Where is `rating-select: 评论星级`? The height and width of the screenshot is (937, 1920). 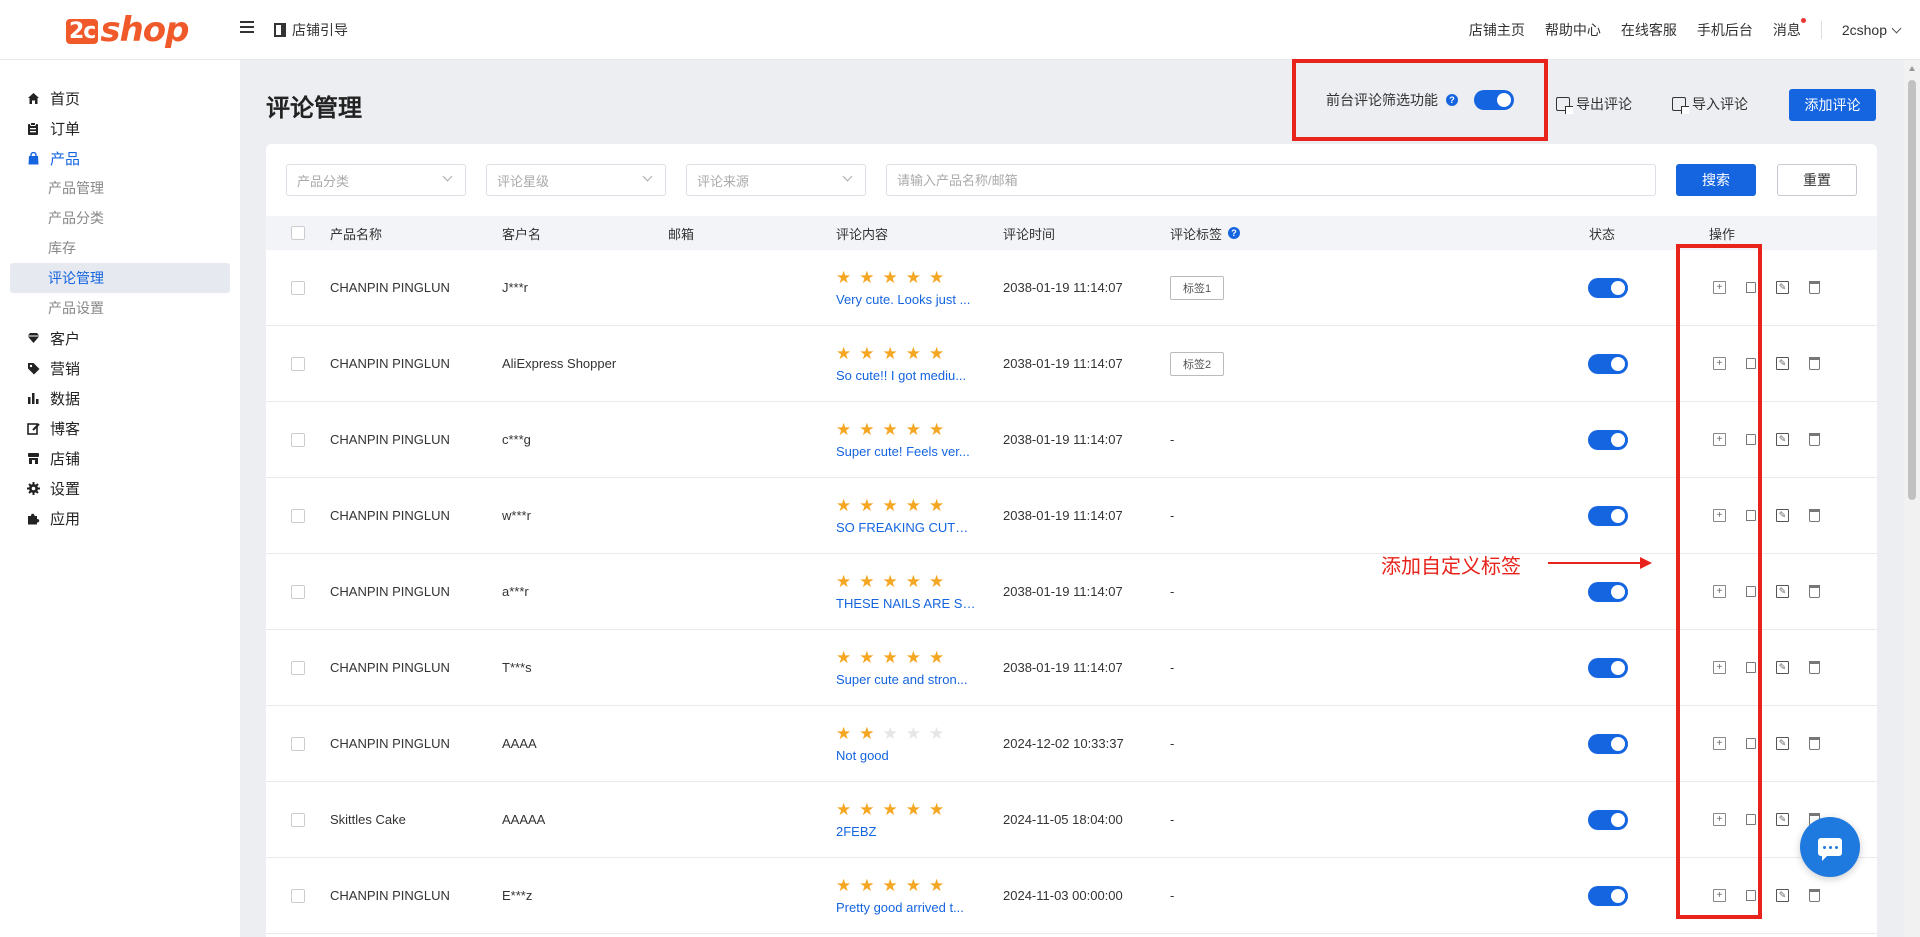
rating-select: 评论星级 is located at coordinates (576, 180).